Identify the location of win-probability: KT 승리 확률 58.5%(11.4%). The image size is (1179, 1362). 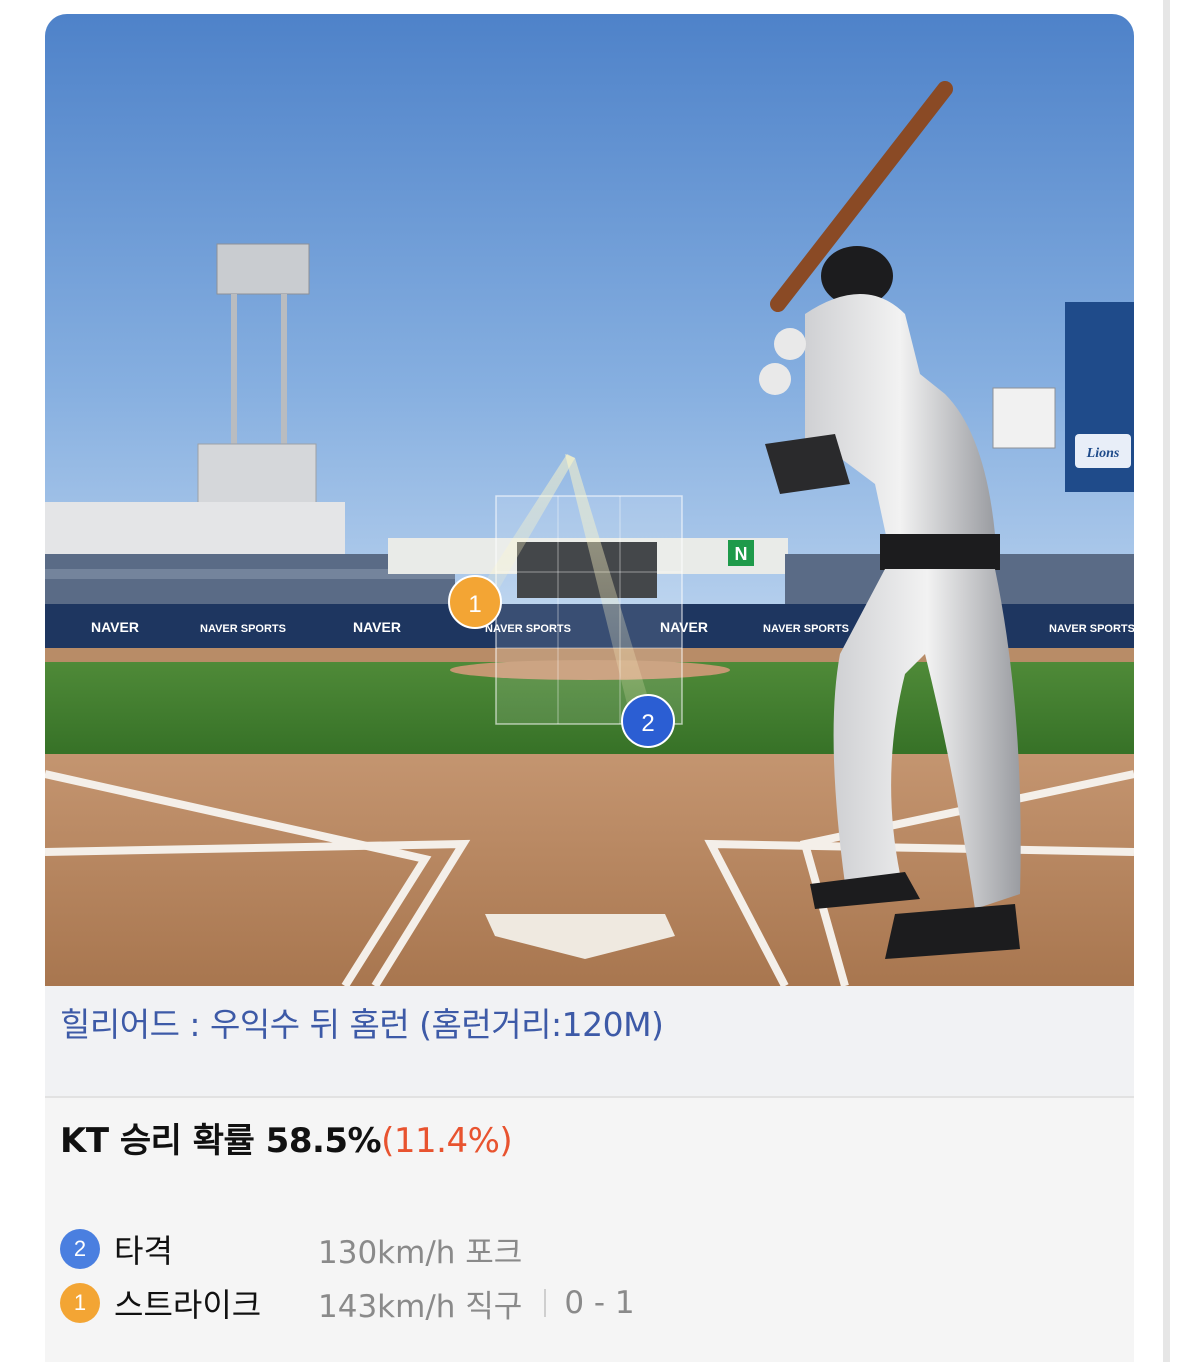
(286, 1137).